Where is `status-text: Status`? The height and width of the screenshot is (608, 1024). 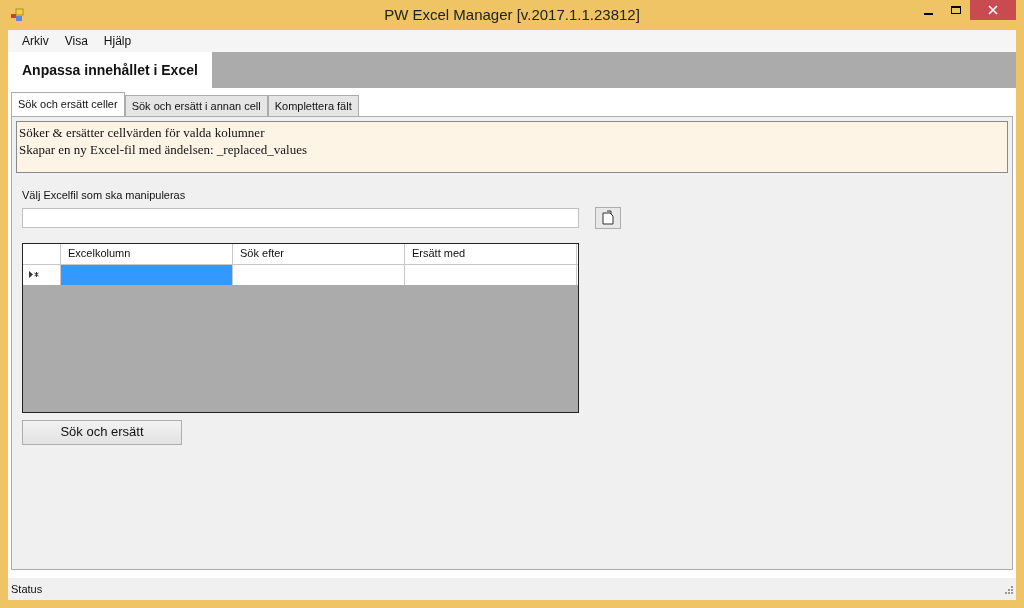 status-text: Status is located at coordinates (27, 589).